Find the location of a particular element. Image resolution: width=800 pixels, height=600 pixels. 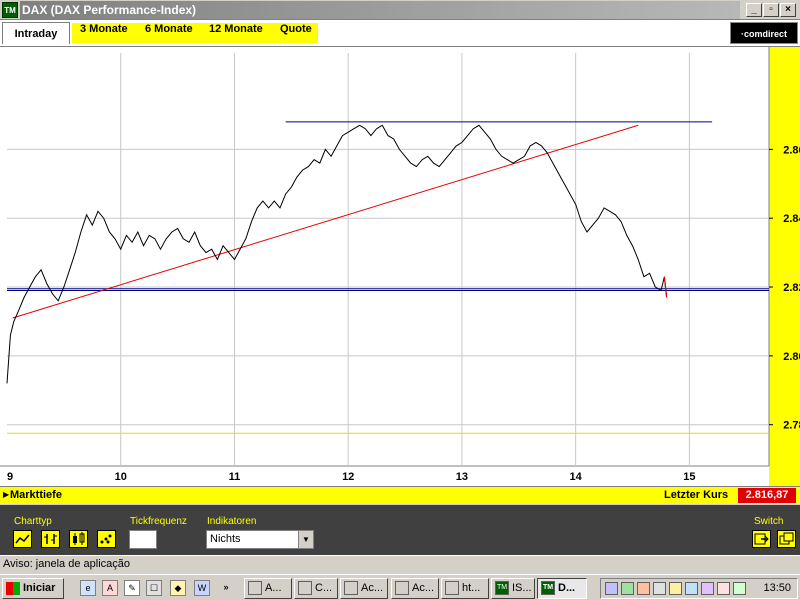

point-chart-icon is located at coordinates (106, 539).